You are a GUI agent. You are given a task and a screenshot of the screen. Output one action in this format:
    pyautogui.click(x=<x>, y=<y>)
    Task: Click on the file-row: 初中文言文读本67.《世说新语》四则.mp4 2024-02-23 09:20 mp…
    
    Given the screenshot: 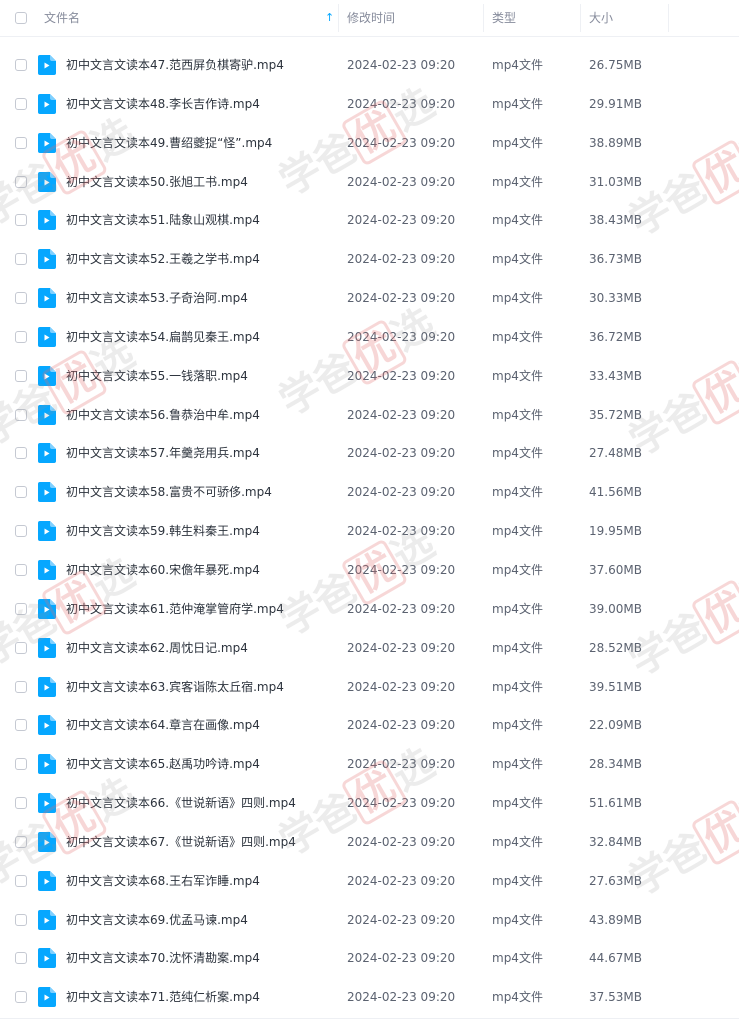 What is the action you would take?
    pyautogui.click(x=369, y=842)
    